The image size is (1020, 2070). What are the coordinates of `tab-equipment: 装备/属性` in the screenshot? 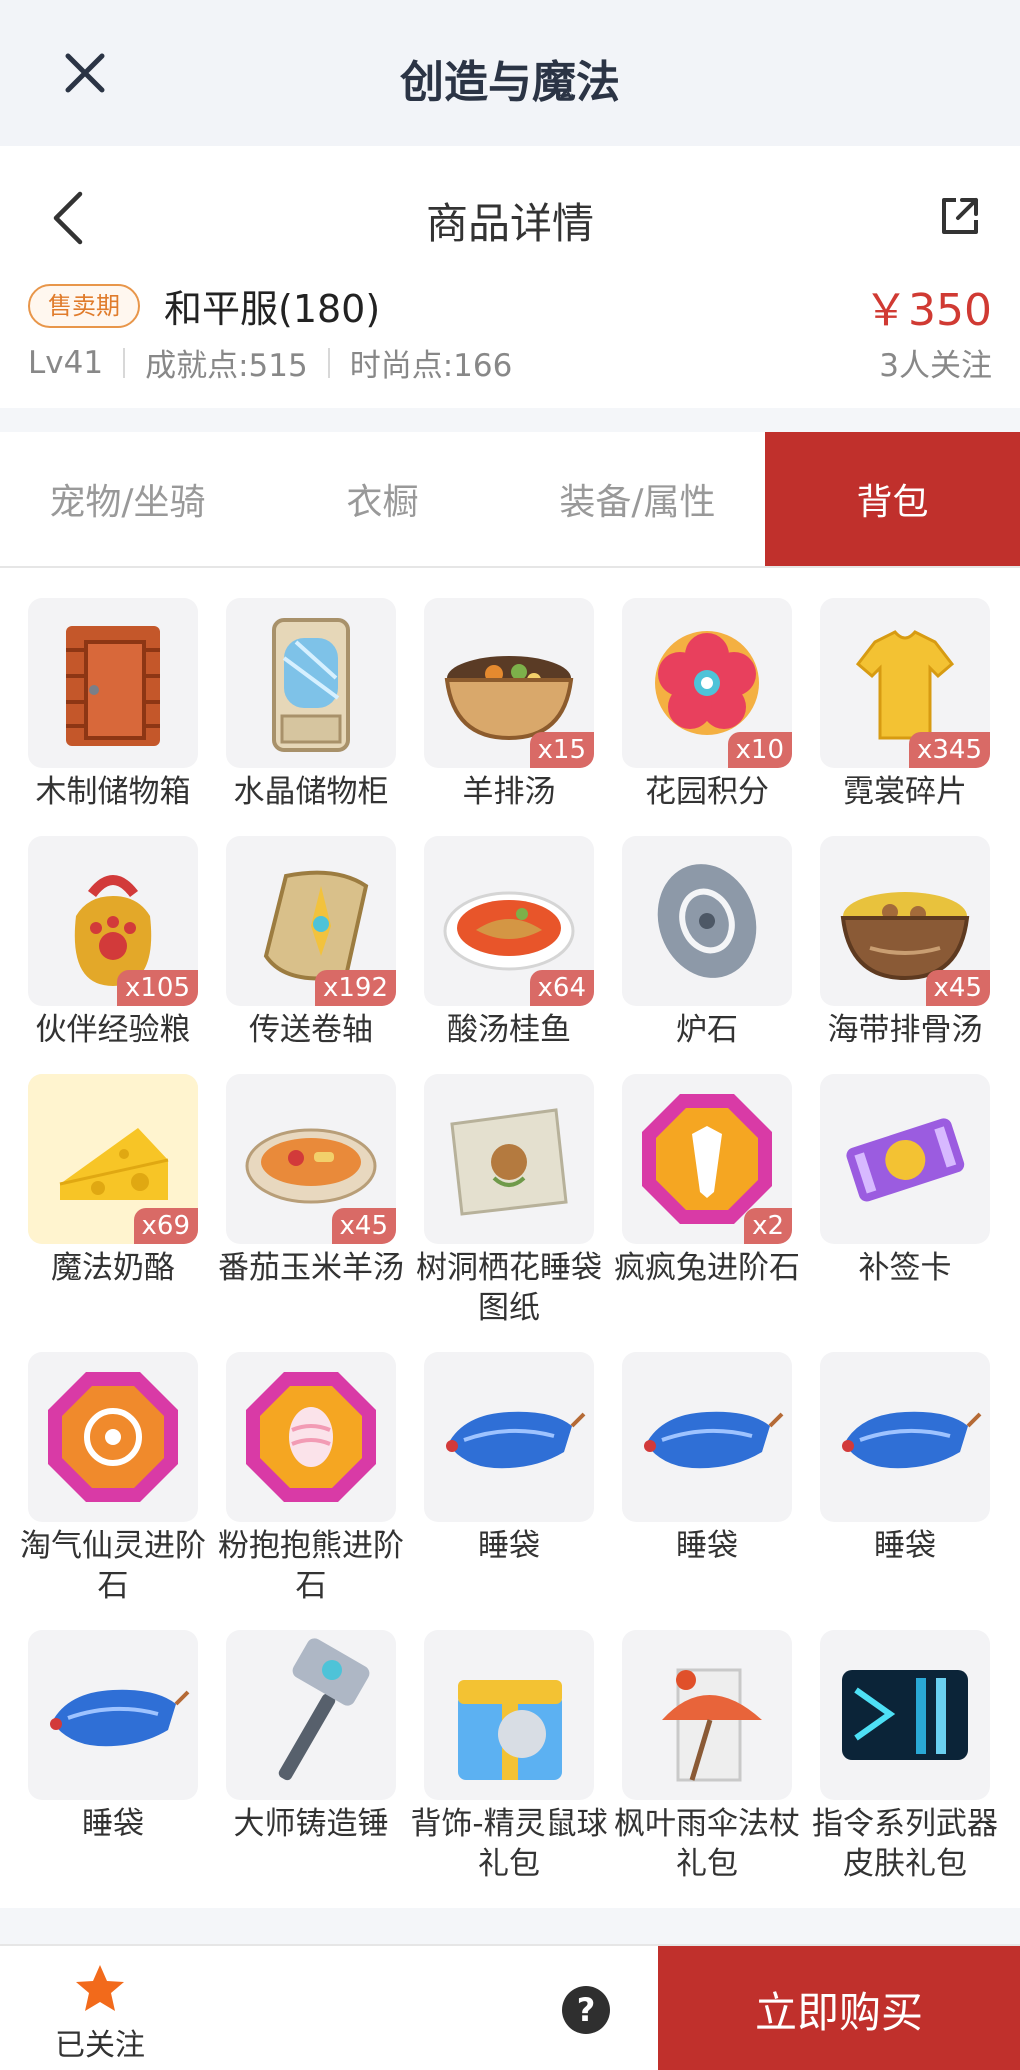 It's located at (637, 499).